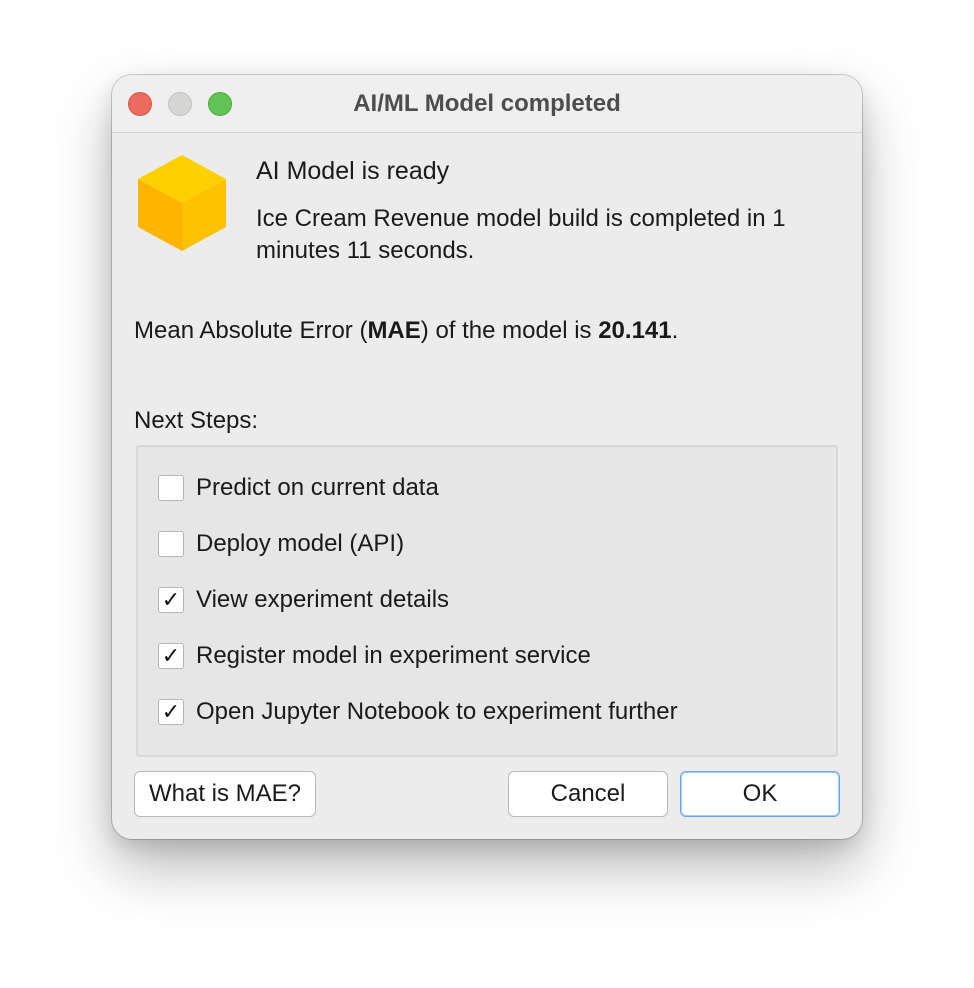 The width and height of the screenshot is (974, 988). I want to click on ok-button: OK, so click(760, 794).